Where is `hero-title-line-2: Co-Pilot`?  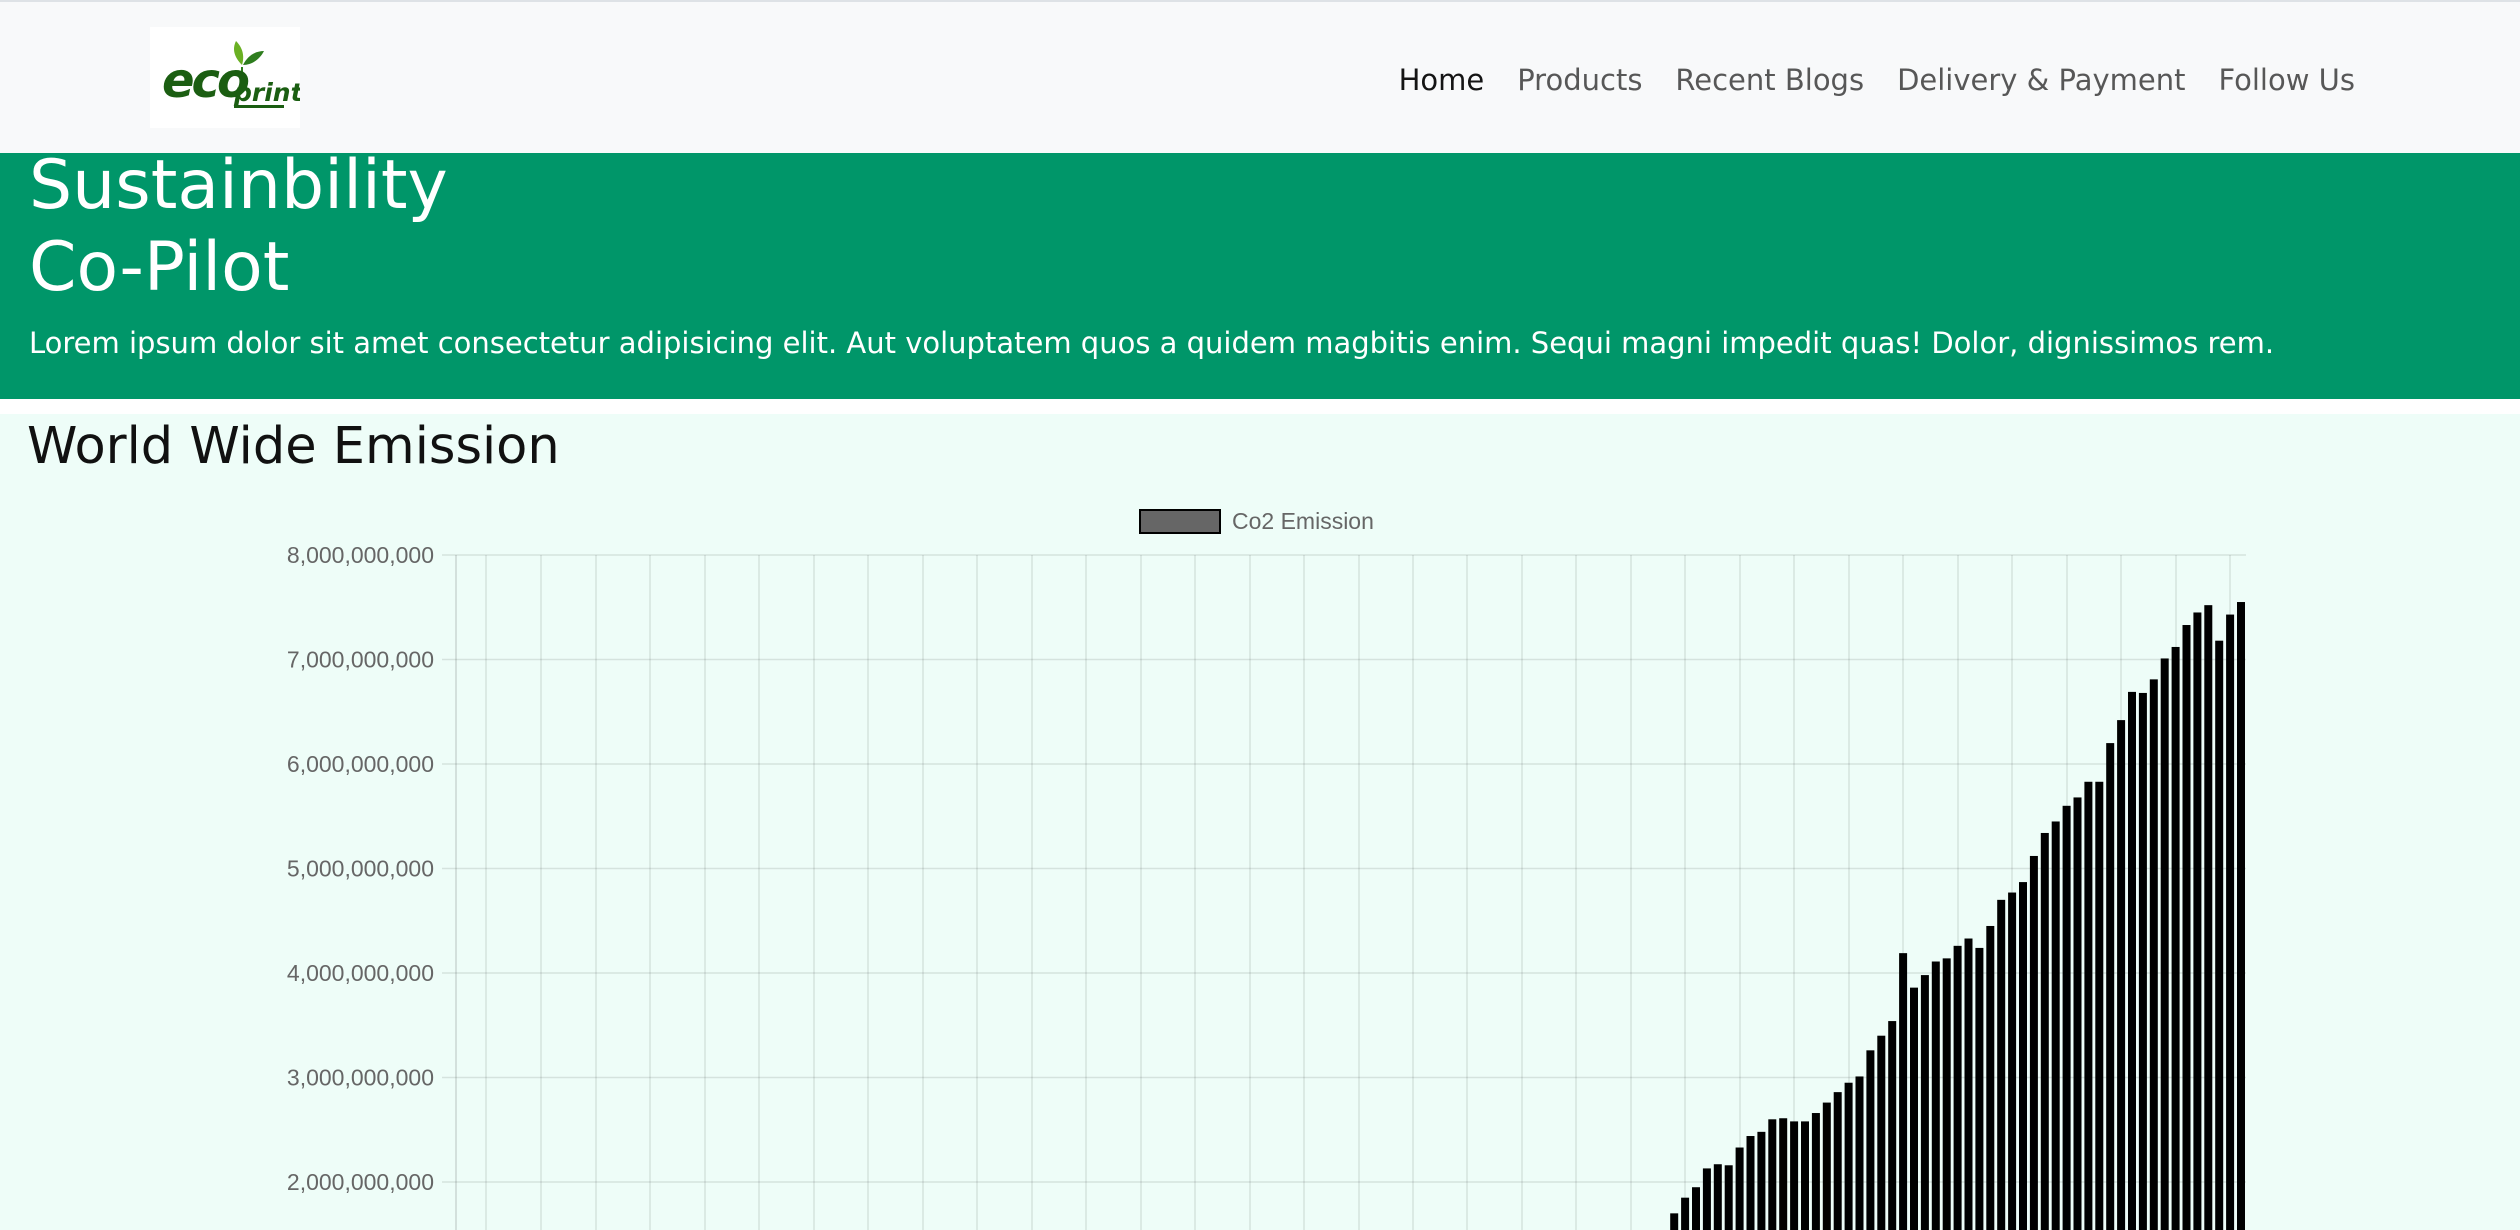
hero-title-line-2: Co-Pilot is located at coordinates (159, 267).